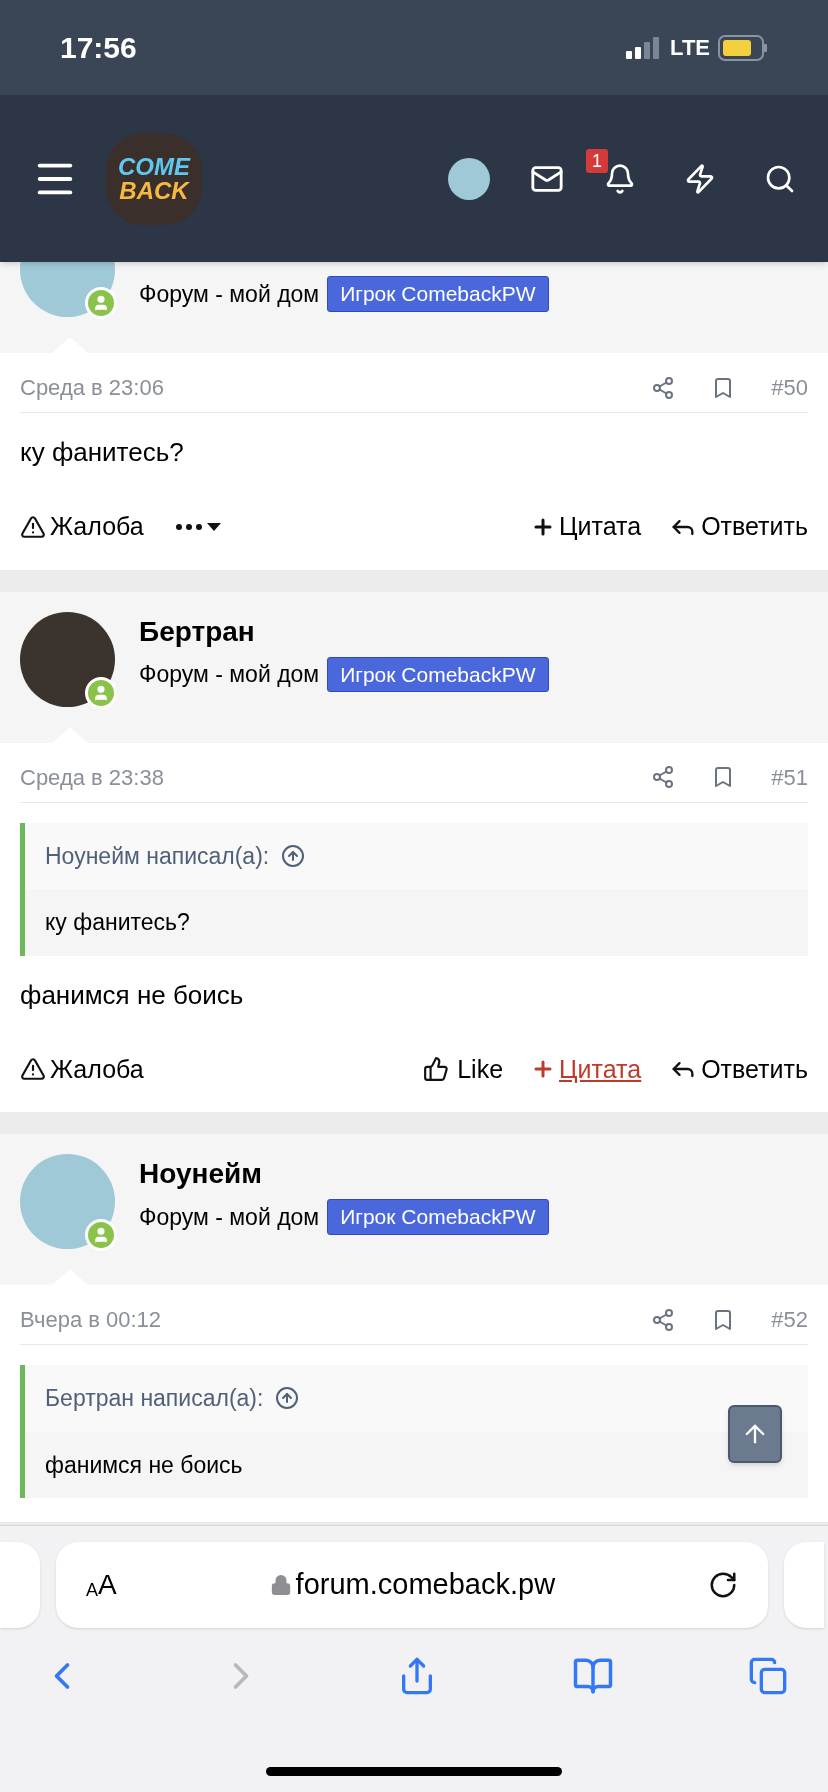 This screenshot has height=1792, width=828. Describe the element at coordinates (154, 178) in the screenshot. I see `site-logo: COME BACK` at that location.